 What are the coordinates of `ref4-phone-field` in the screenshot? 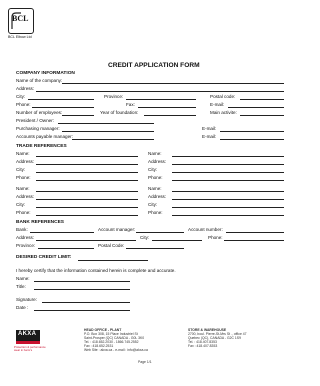 It's located at (228, 215).